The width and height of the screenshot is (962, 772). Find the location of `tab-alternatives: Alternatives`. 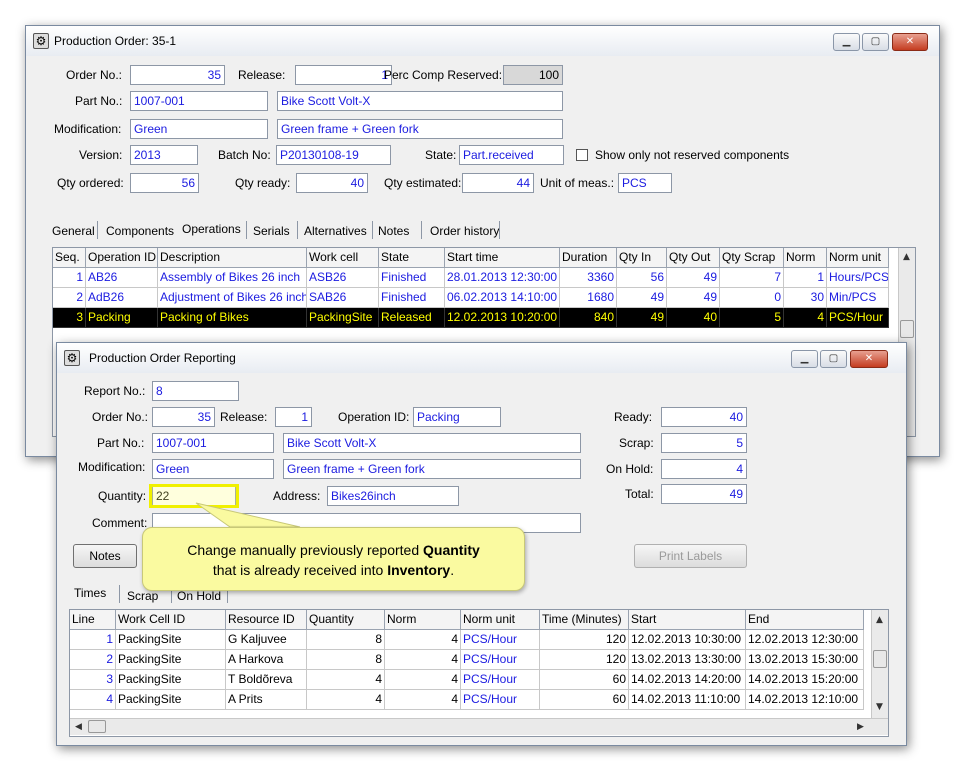

tab-alternatives: Alternatives is located at coordinates (335, 231).